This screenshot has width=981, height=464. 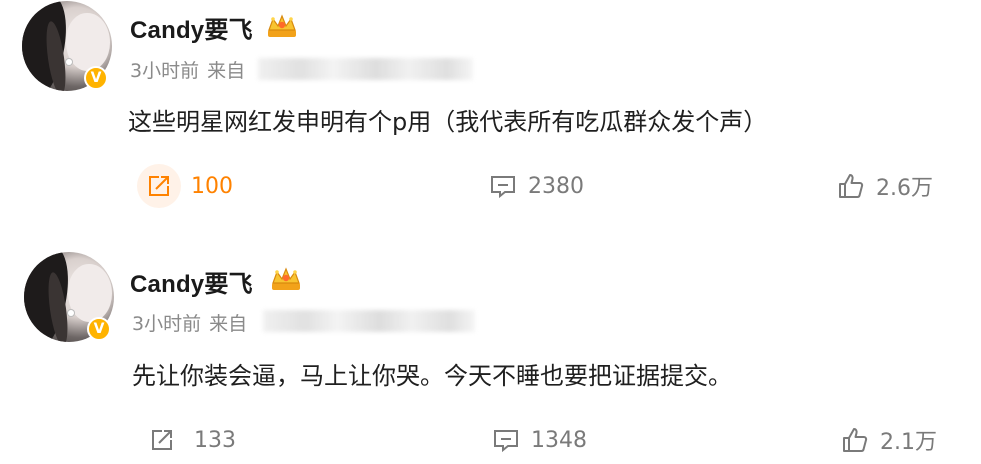 I want to click on like-count: 2.6万, so click(x=904, y=188).